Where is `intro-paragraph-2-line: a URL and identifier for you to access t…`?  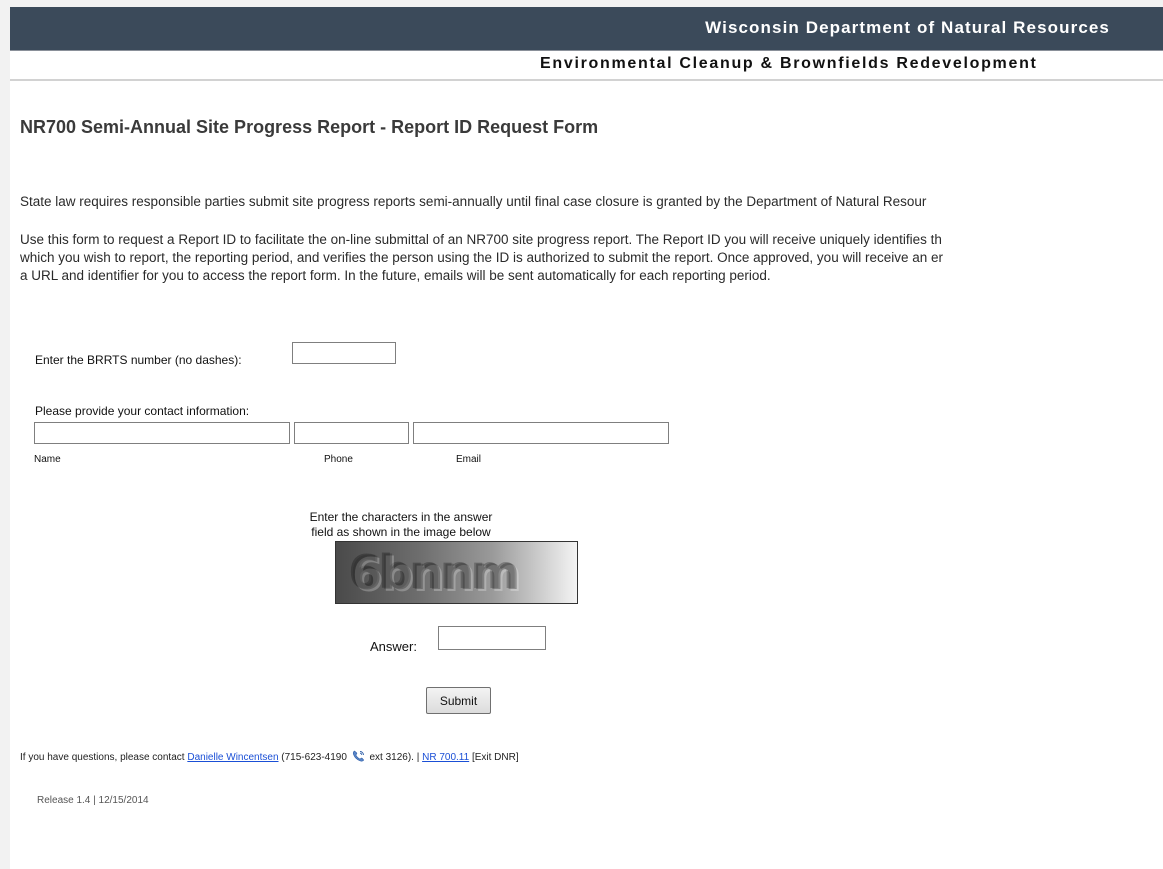
intro-paragraph-2-line: a URL and identifier for you to access t… is located at coordinates (395, 275).